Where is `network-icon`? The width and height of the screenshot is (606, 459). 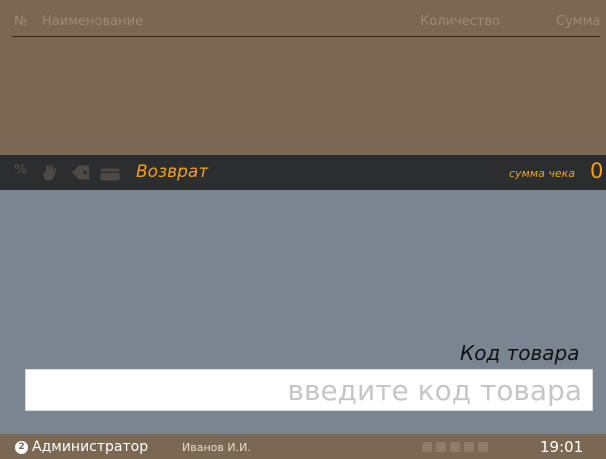 network-icon is located at coordinates (469, 447).